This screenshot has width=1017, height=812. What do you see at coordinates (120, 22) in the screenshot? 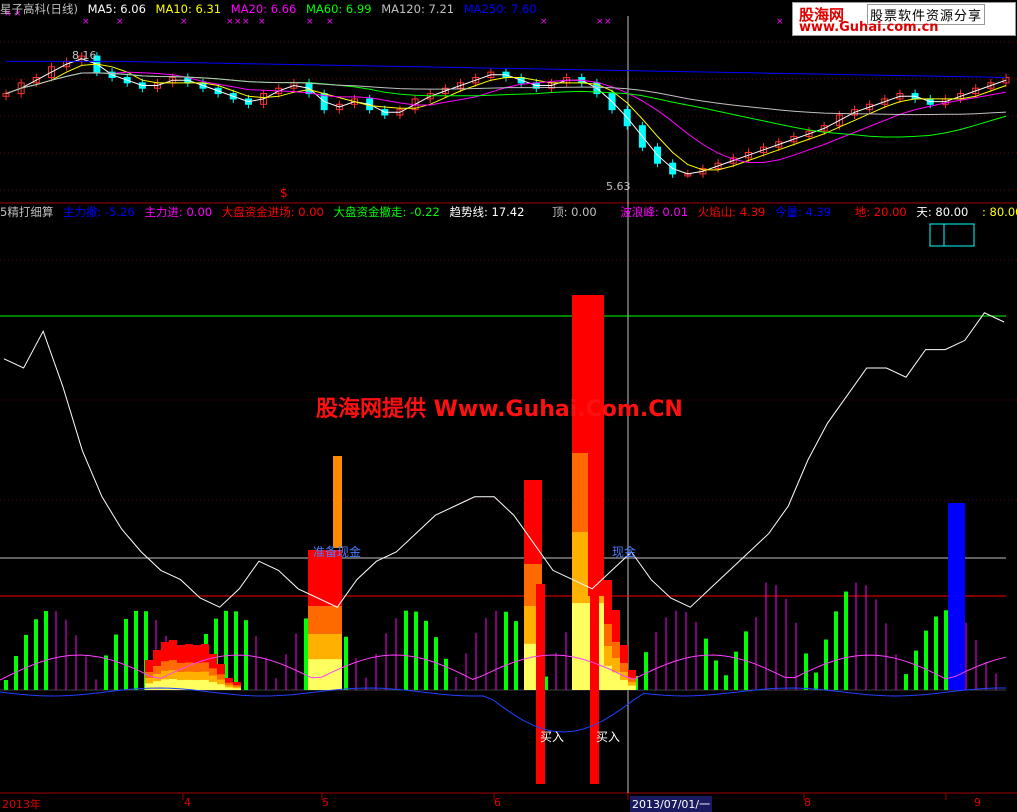
I see `signal-mark-3: ×` at bounding box center [120, 22].